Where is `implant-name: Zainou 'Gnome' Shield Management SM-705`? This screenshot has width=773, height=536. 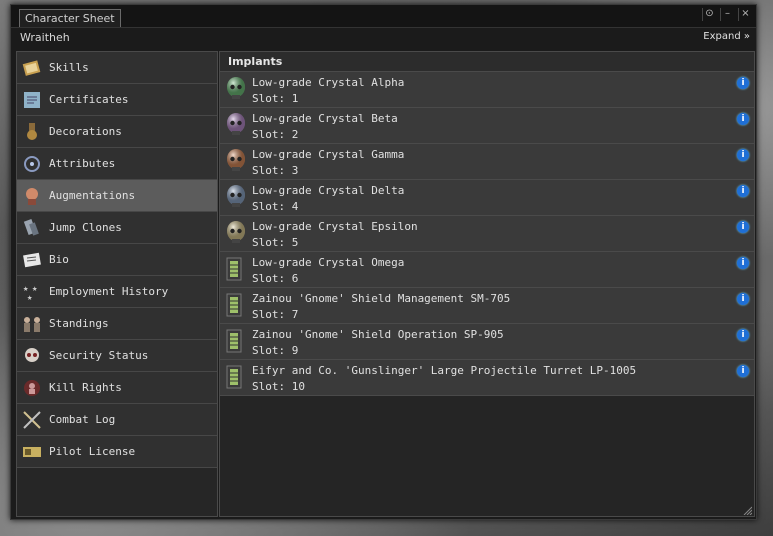
implant-name: Zainou 'Gnome' Shield Management SM-705 is located at coordinates (381, 298).